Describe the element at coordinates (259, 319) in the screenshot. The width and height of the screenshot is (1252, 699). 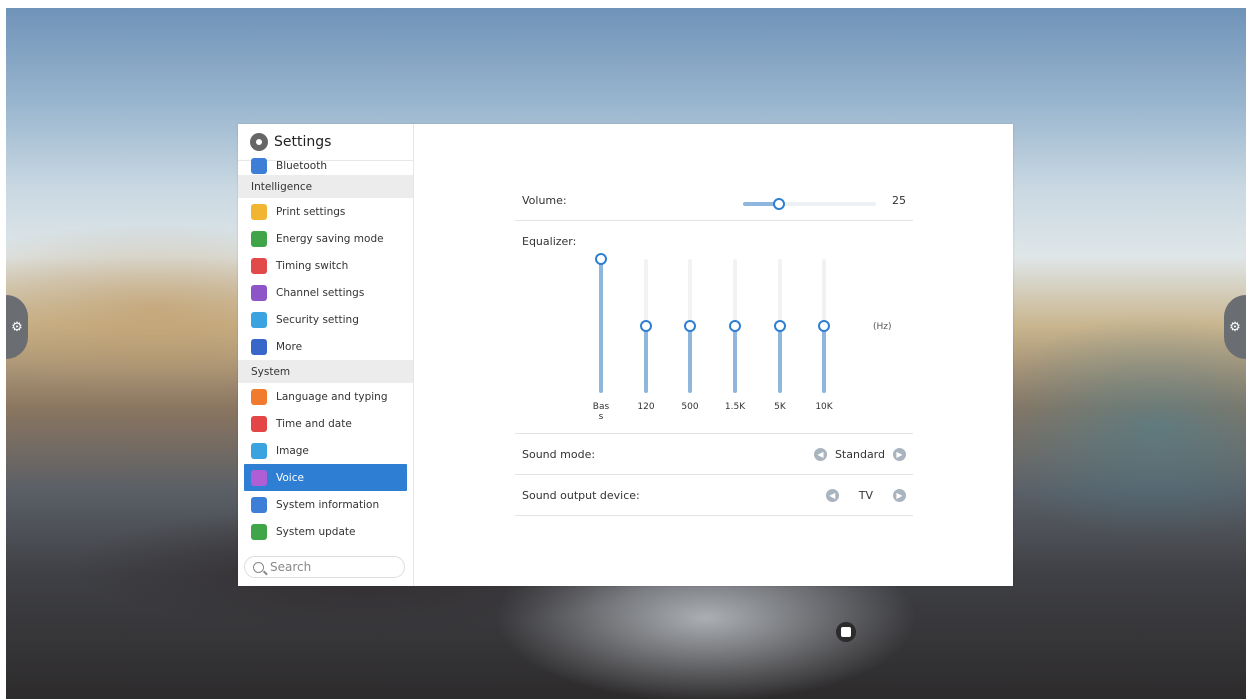
I see `shield-icon` at that location.